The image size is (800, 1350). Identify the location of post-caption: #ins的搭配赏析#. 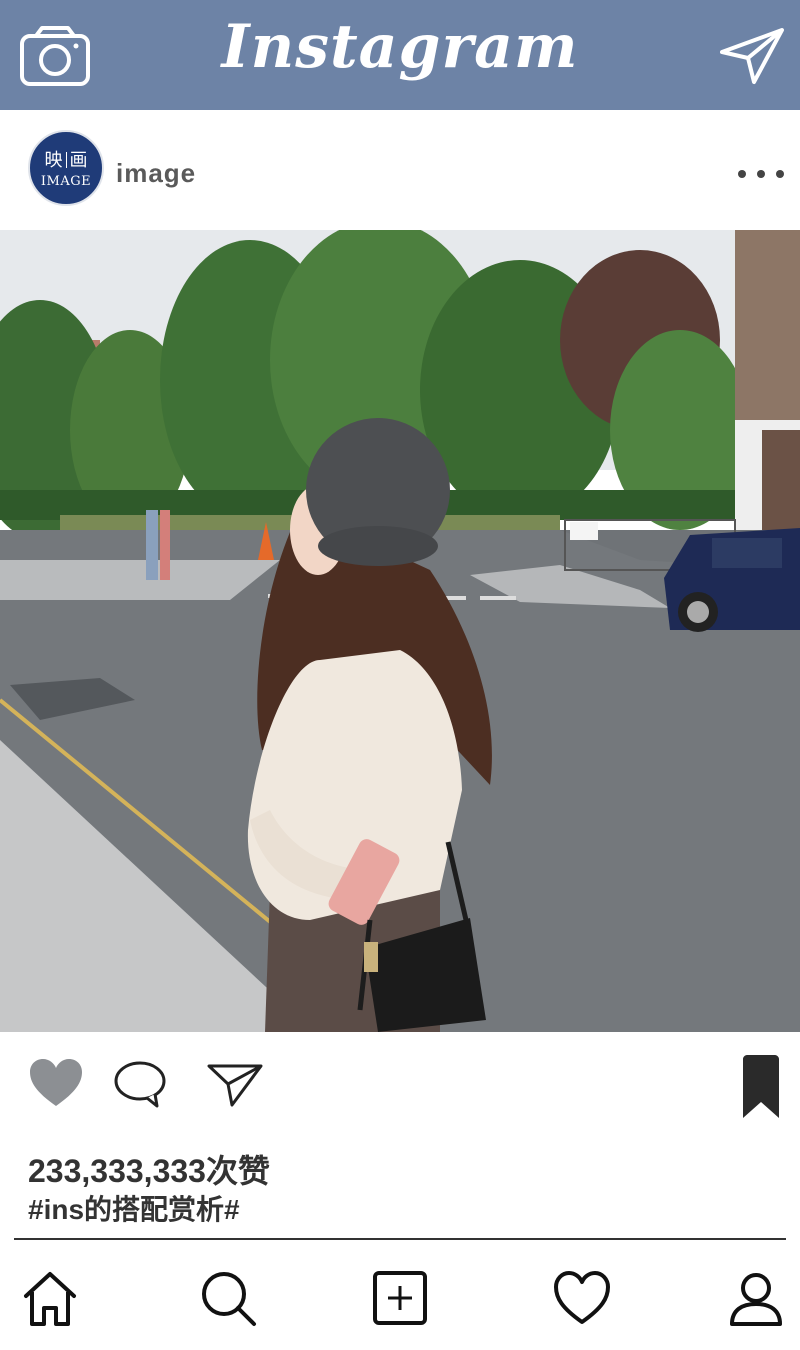
(134, 1208).